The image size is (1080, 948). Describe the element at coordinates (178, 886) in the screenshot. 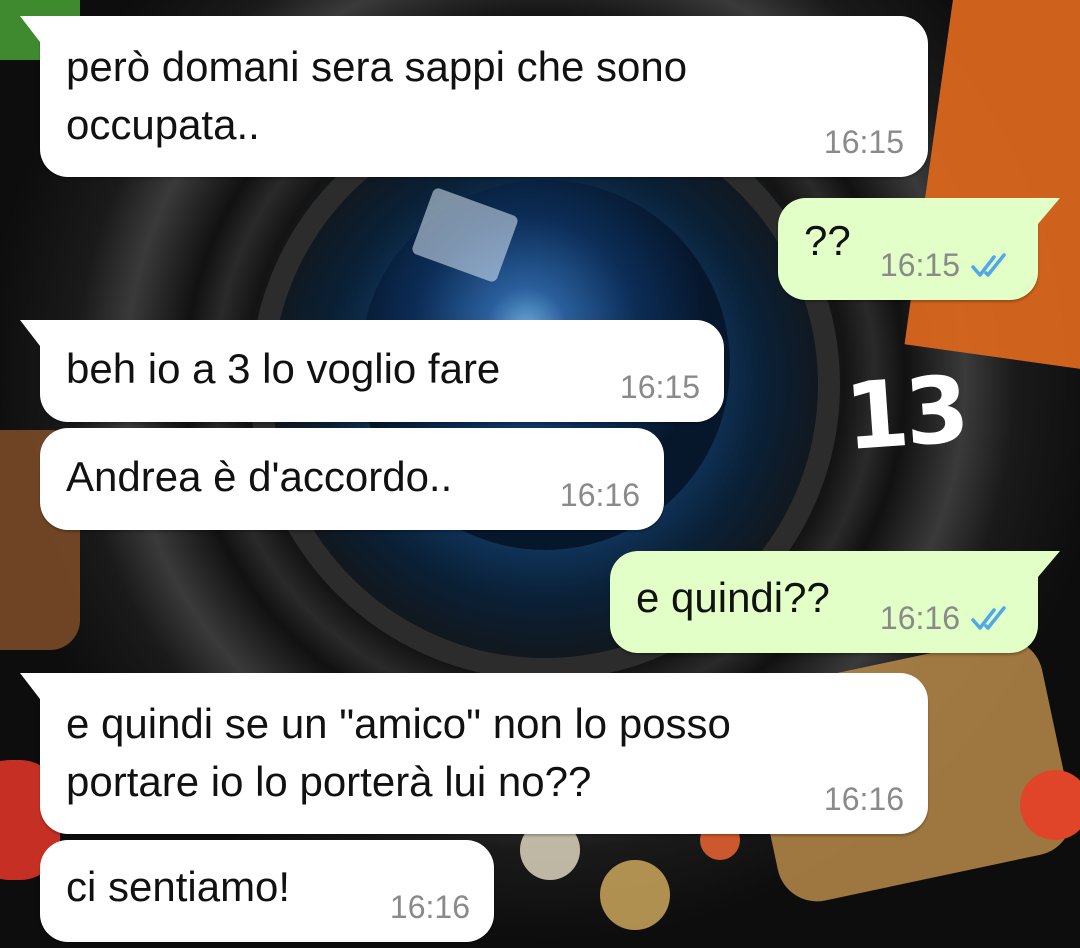

I see `message-text: ci sentiamo!` at that location.